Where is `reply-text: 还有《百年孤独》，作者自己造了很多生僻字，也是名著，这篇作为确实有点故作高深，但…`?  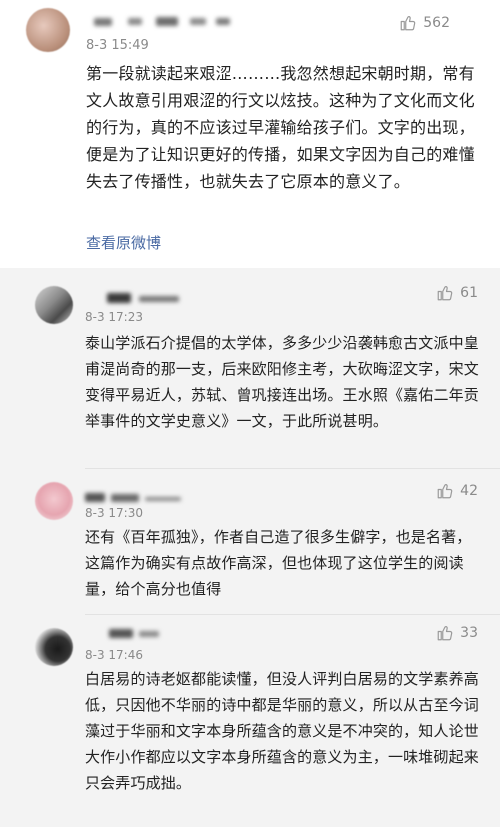 reply-text: 还有《百年孤独》，作者自己造了很多生僻字，也是名著，这篇作为确实有点故作高深，但… is located at coordinates (278, 563).